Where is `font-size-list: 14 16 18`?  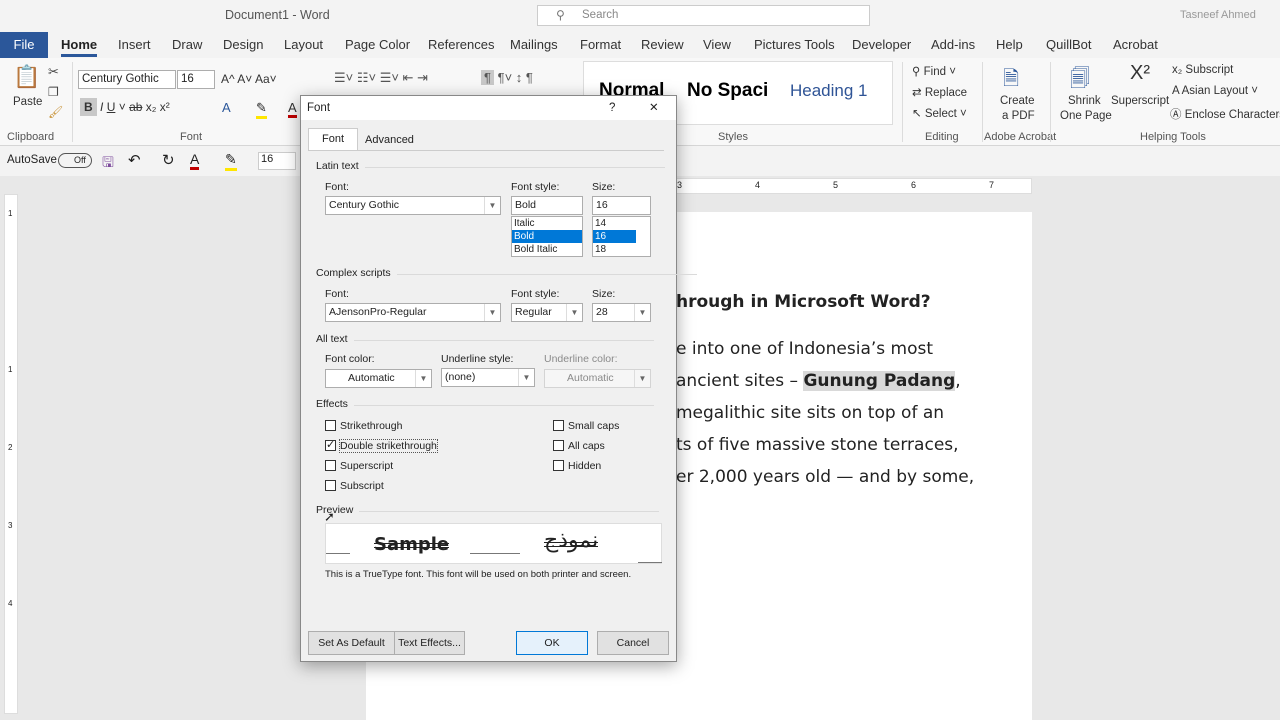 font-size-list: 14 16 18 is located at coordinates (621, 236).